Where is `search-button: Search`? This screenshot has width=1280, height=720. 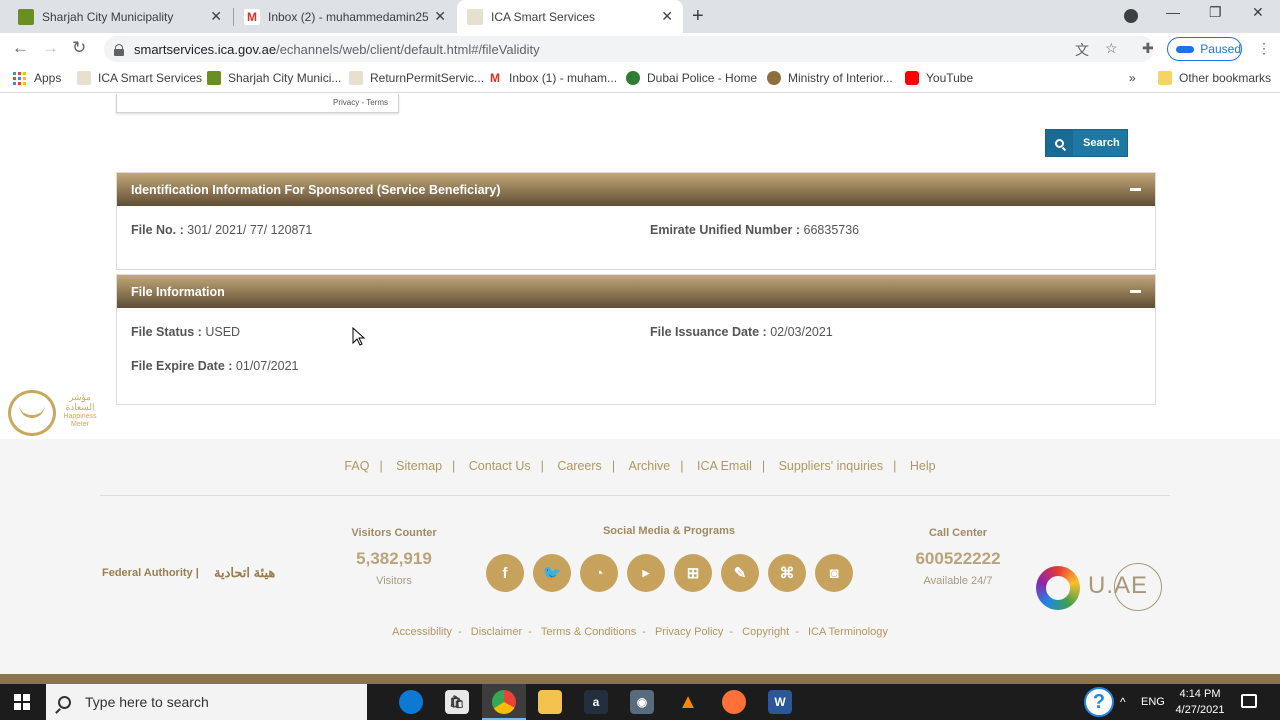
search-button: Search is located at coordinates (1086, 143).